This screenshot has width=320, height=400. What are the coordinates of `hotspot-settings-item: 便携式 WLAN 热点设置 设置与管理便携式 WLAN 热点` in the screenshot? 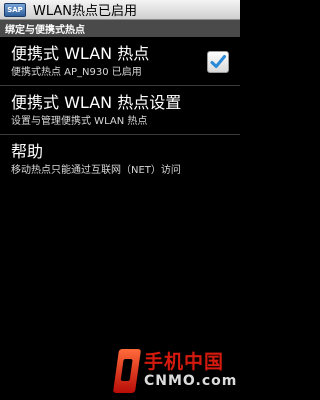 It's located at (120, 111).